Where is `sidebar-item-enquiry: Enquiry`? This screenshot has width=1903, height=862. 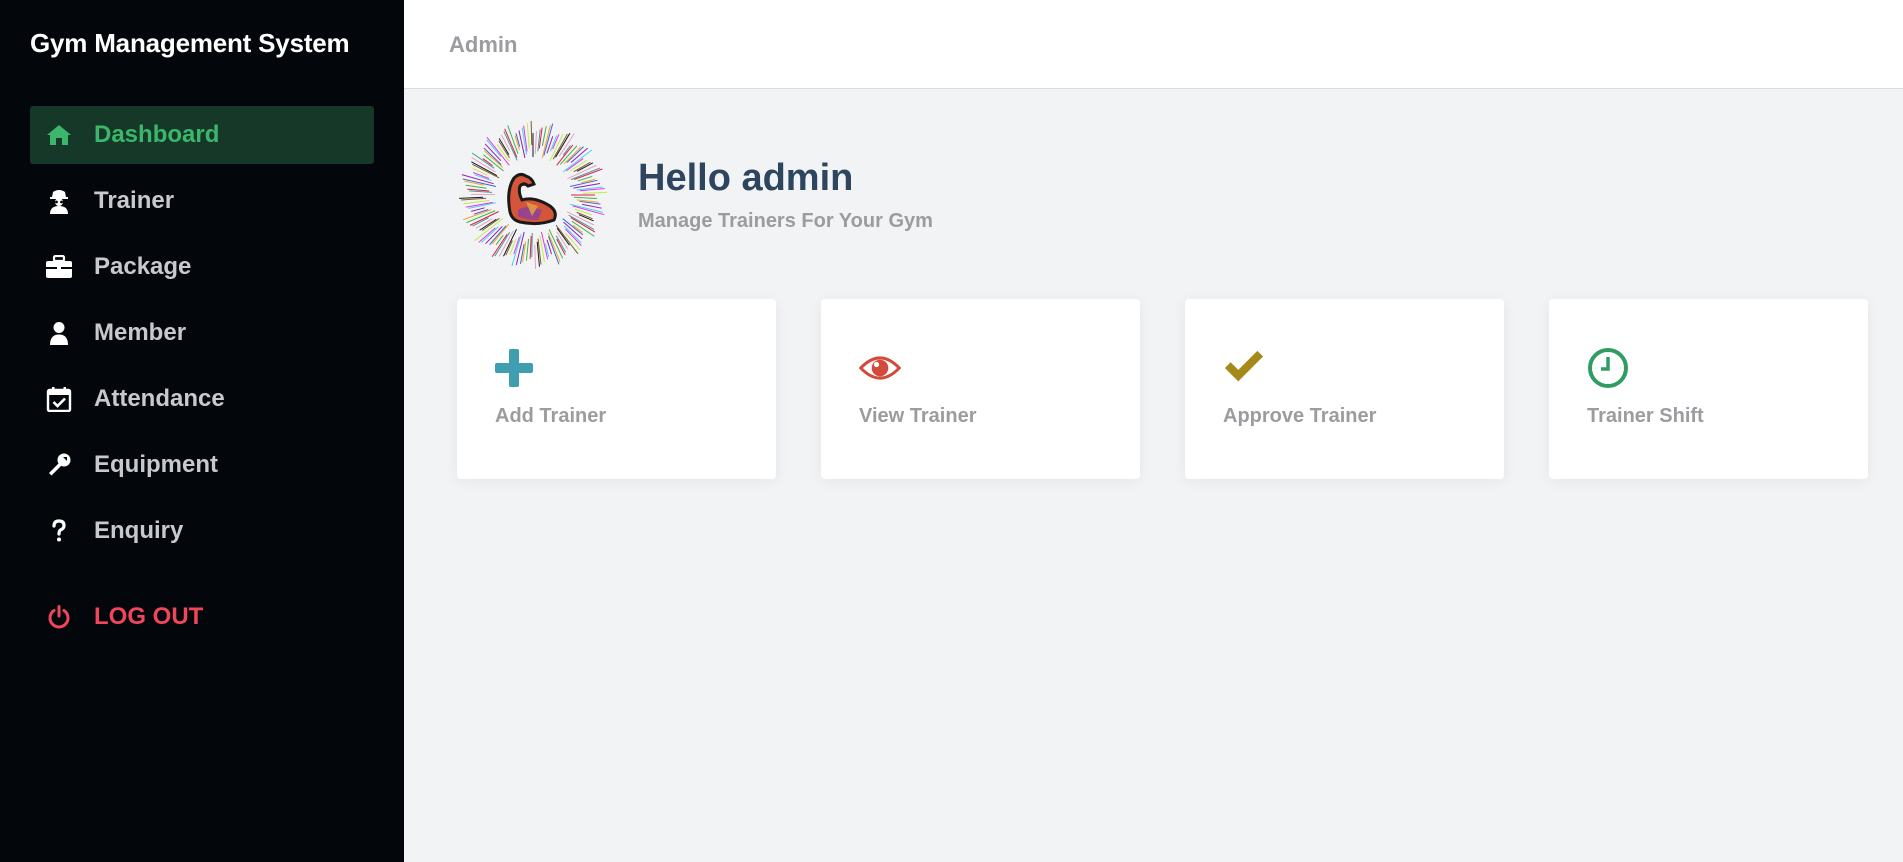 sidebar-item-enquiry: Enquiry is located at coordinates (202, 531).